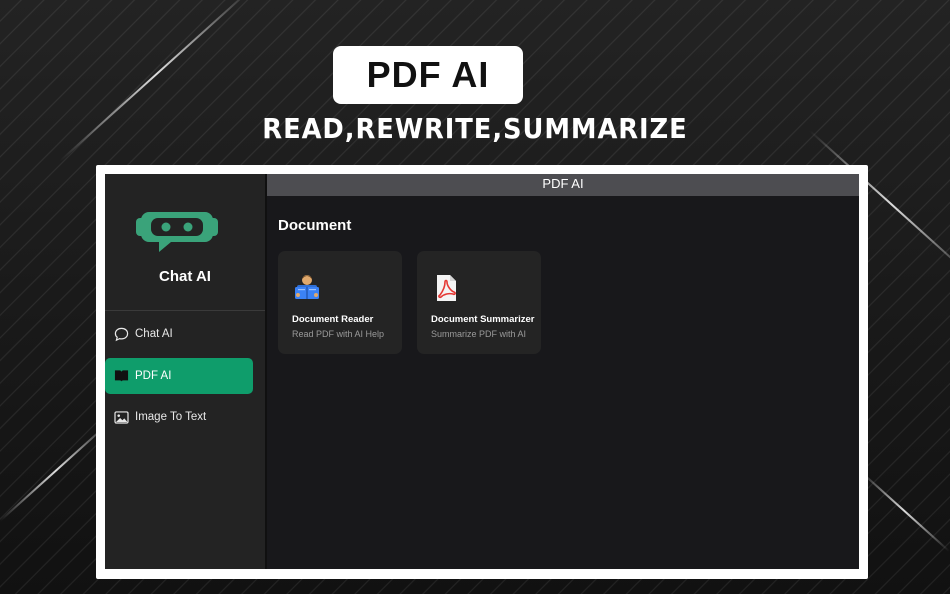 This screenshot has width=950, height=594. Describe the element at coordinates (340, 302) in the screenshot. I see `card-document-reader: Document Reader Read PDF with AI Help` at that location.